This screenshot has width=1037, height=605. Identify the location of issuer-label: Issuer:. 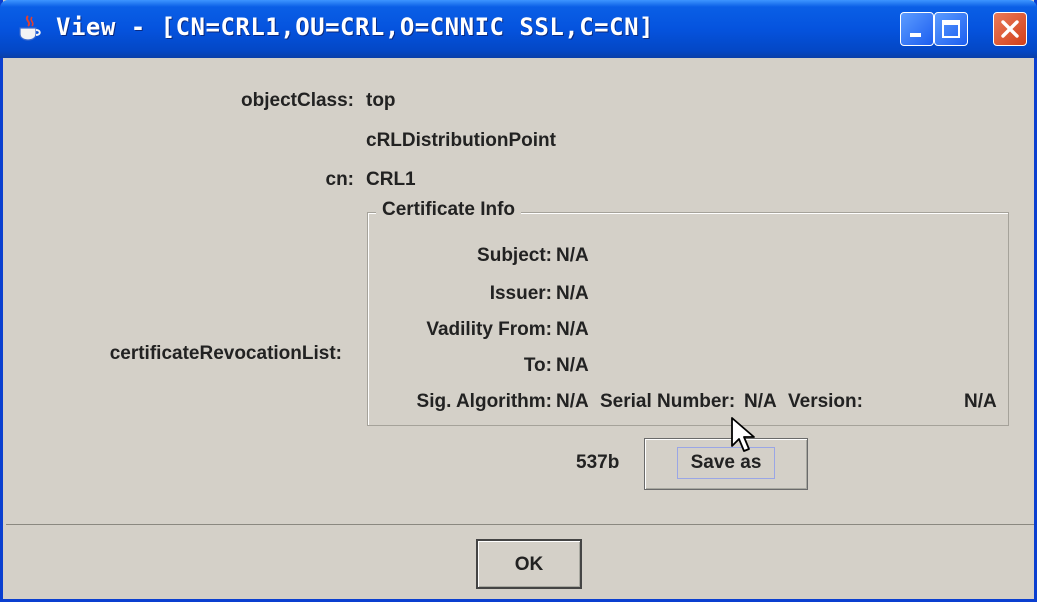
(520, 293).